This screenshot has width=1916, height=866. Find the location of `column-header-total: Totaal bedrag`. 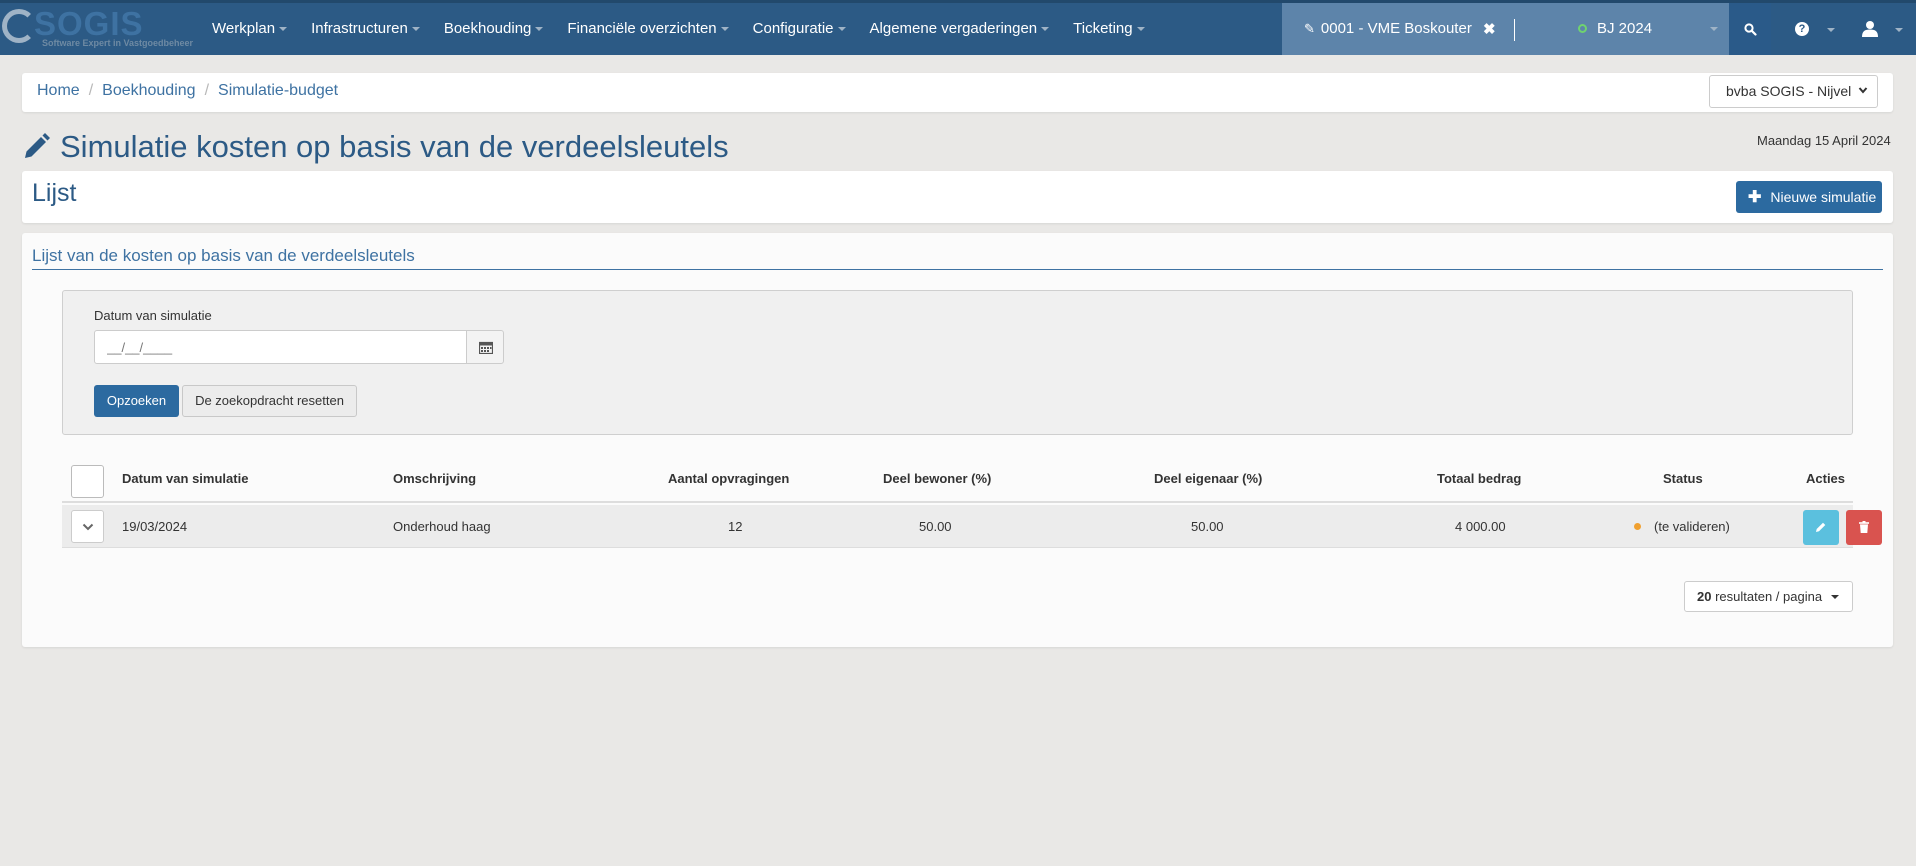

column-header-total: Totaal bedrag is located at coordinates (1479, 479).